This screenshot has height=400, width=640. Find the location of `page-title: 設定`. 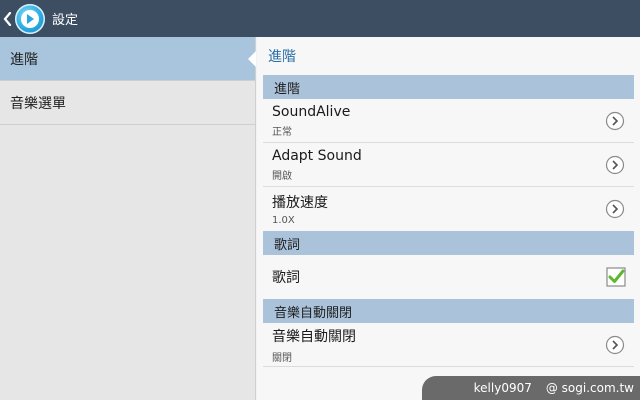

page-title: 設定 is located at coordinates (65, 20).